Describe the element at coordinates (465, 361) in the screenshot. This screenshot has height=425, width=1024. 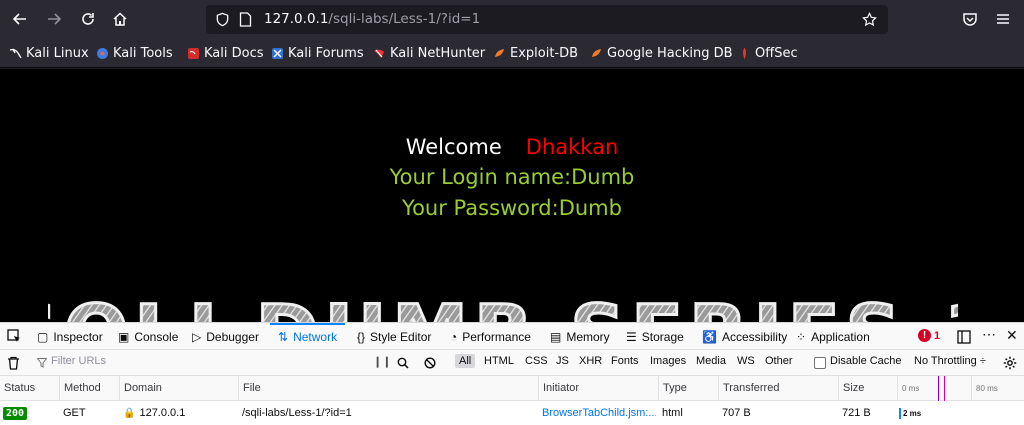
I see `filter-all: All` at that location.